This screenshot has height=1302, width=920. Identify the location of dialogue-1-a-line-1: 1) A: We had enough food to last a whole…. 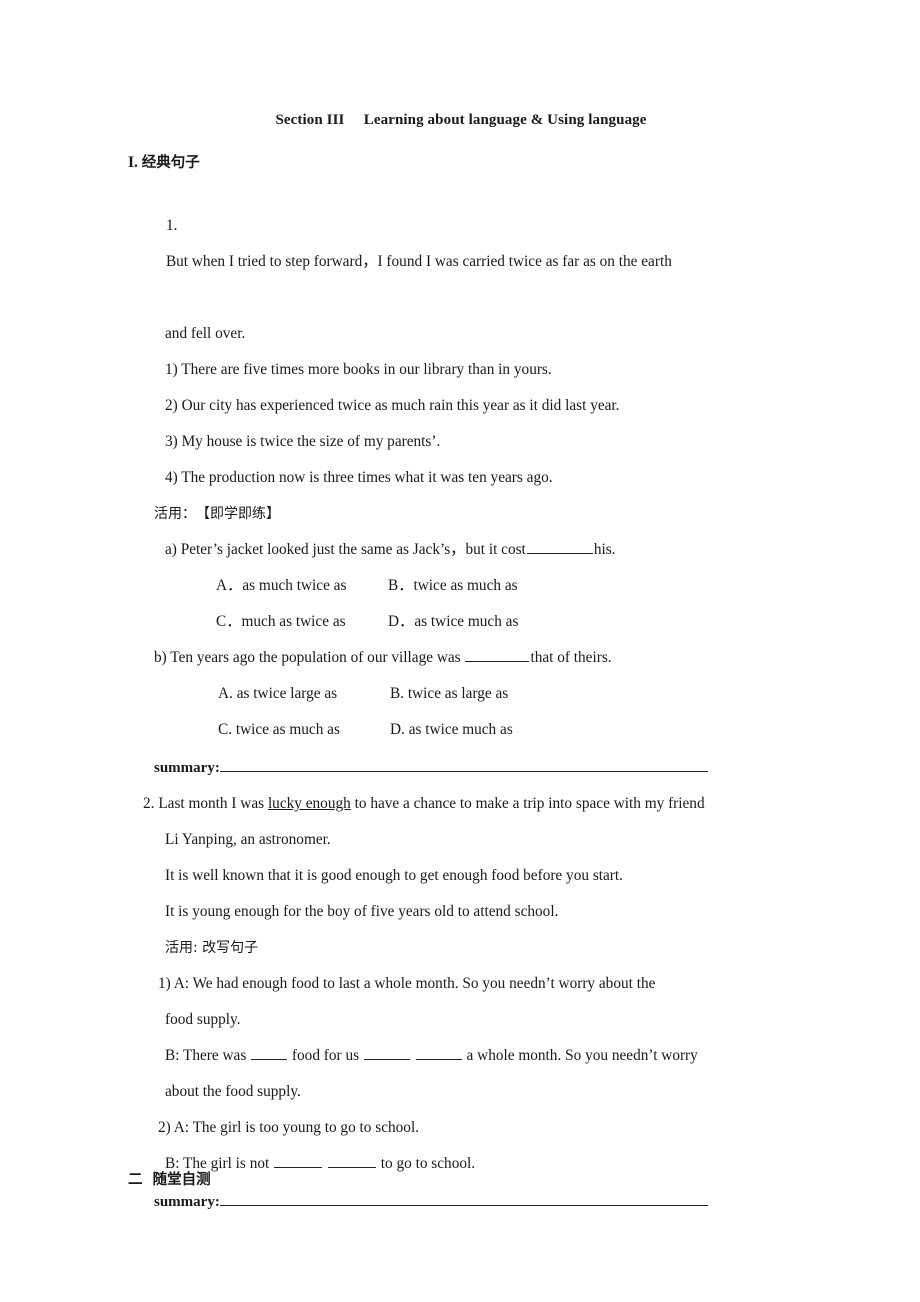
(407, 983).